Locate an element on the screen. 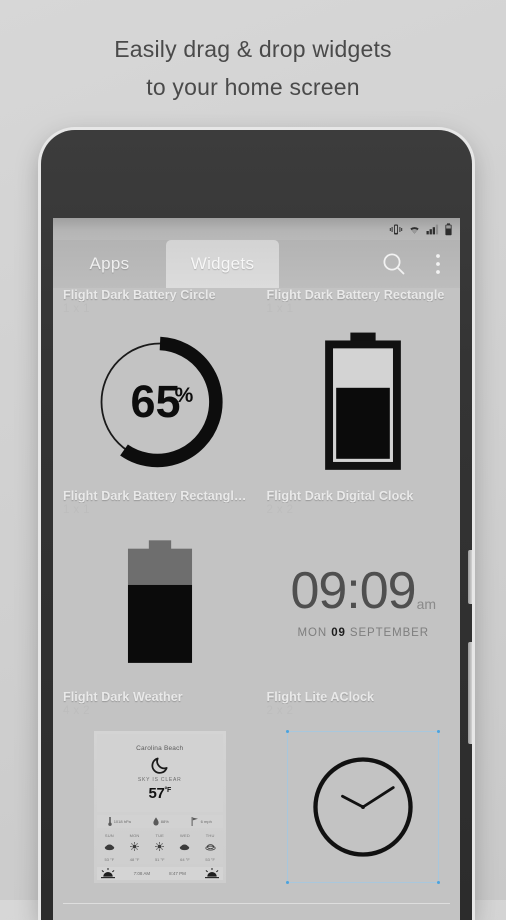 The height and width of the screenshot is (920, 506). forecast-day: MON 48 °F is located at coordinates (134, 847).